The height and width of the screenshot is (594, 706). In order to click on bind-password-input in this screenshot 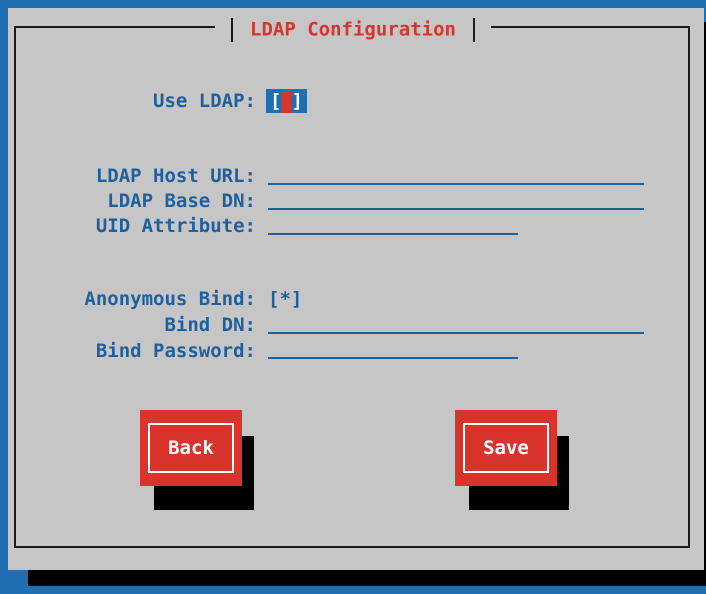, I will do `click(393, 347)`.